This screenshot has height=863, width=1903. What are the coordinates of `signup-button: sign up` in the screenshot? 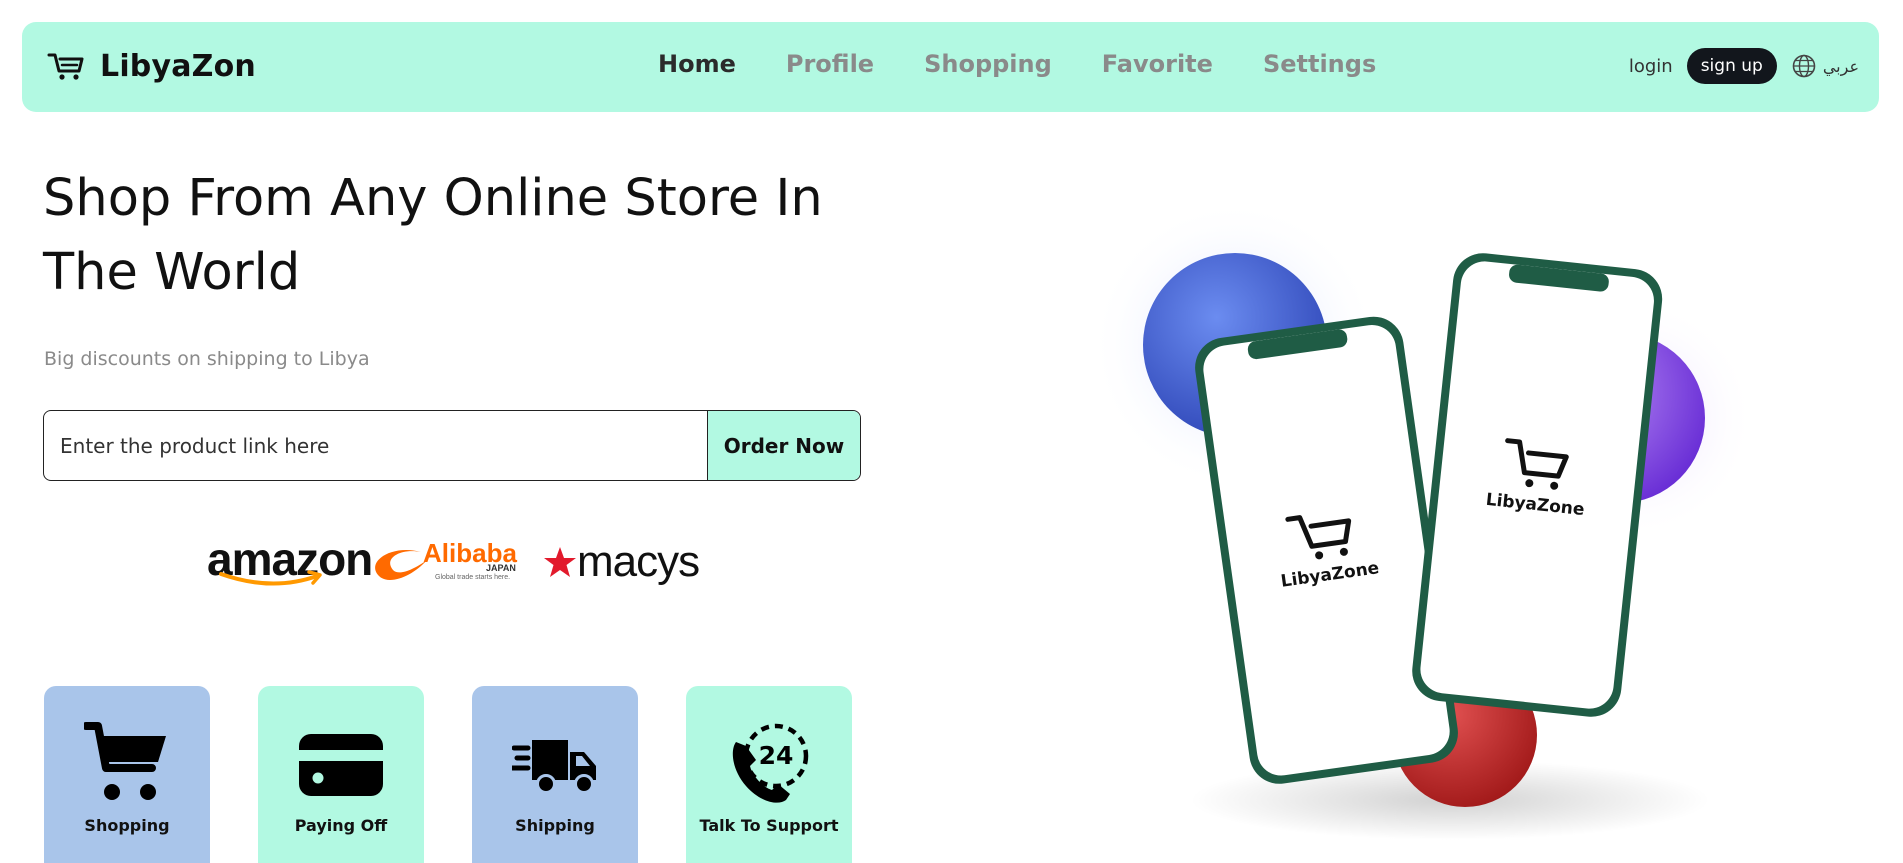 It's located at (1731, 66).